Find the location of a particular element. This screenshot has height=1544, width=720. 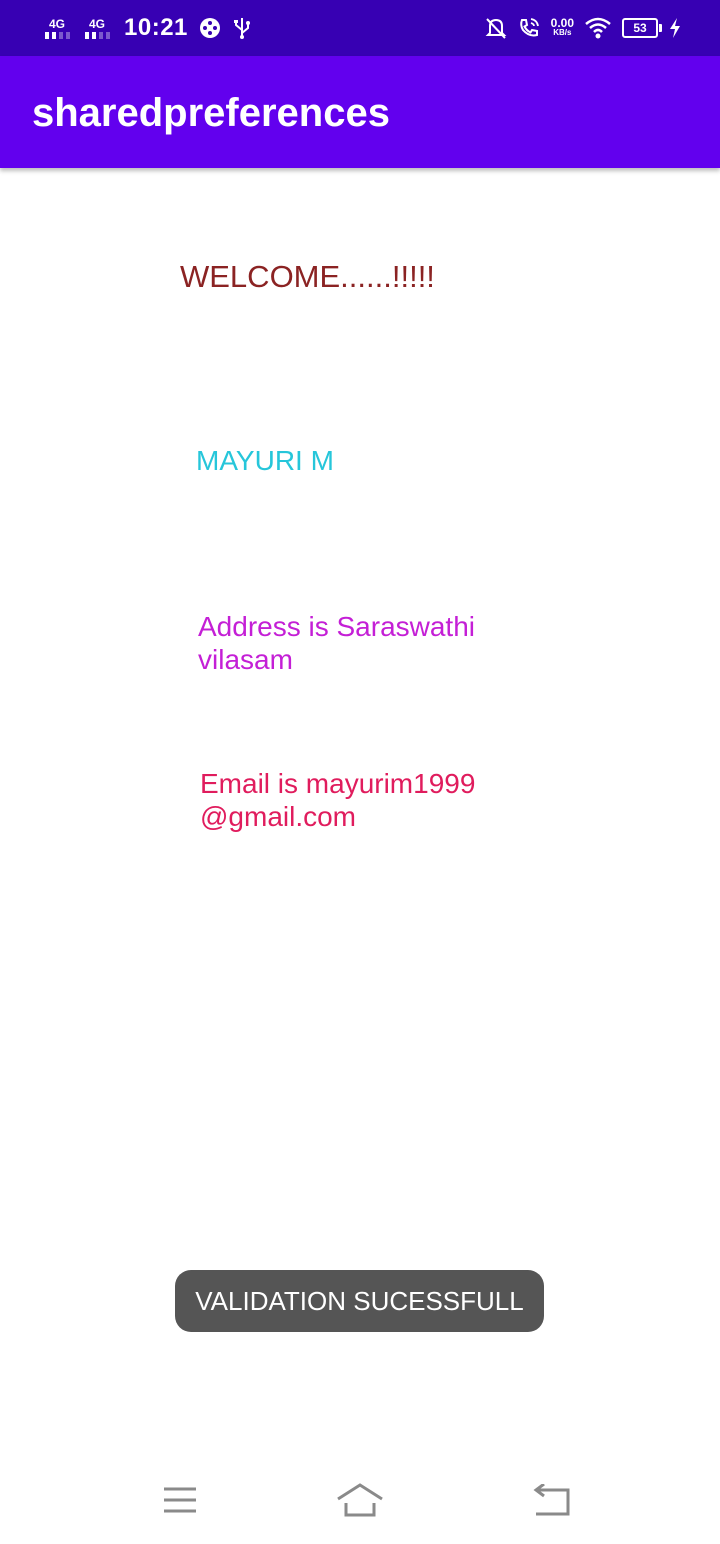

speed-unit: KB/s is located at coordinates (562, 32).